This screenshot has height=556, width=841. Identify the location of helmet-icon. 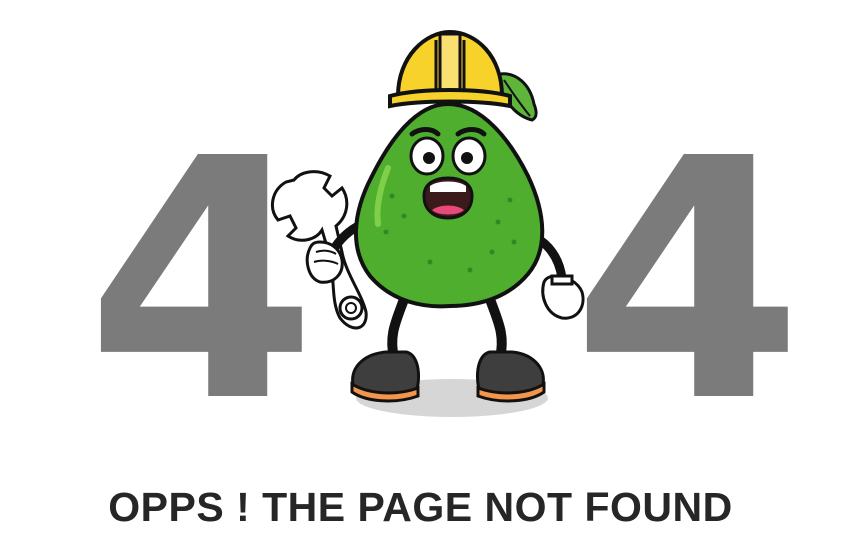
(450, 69).